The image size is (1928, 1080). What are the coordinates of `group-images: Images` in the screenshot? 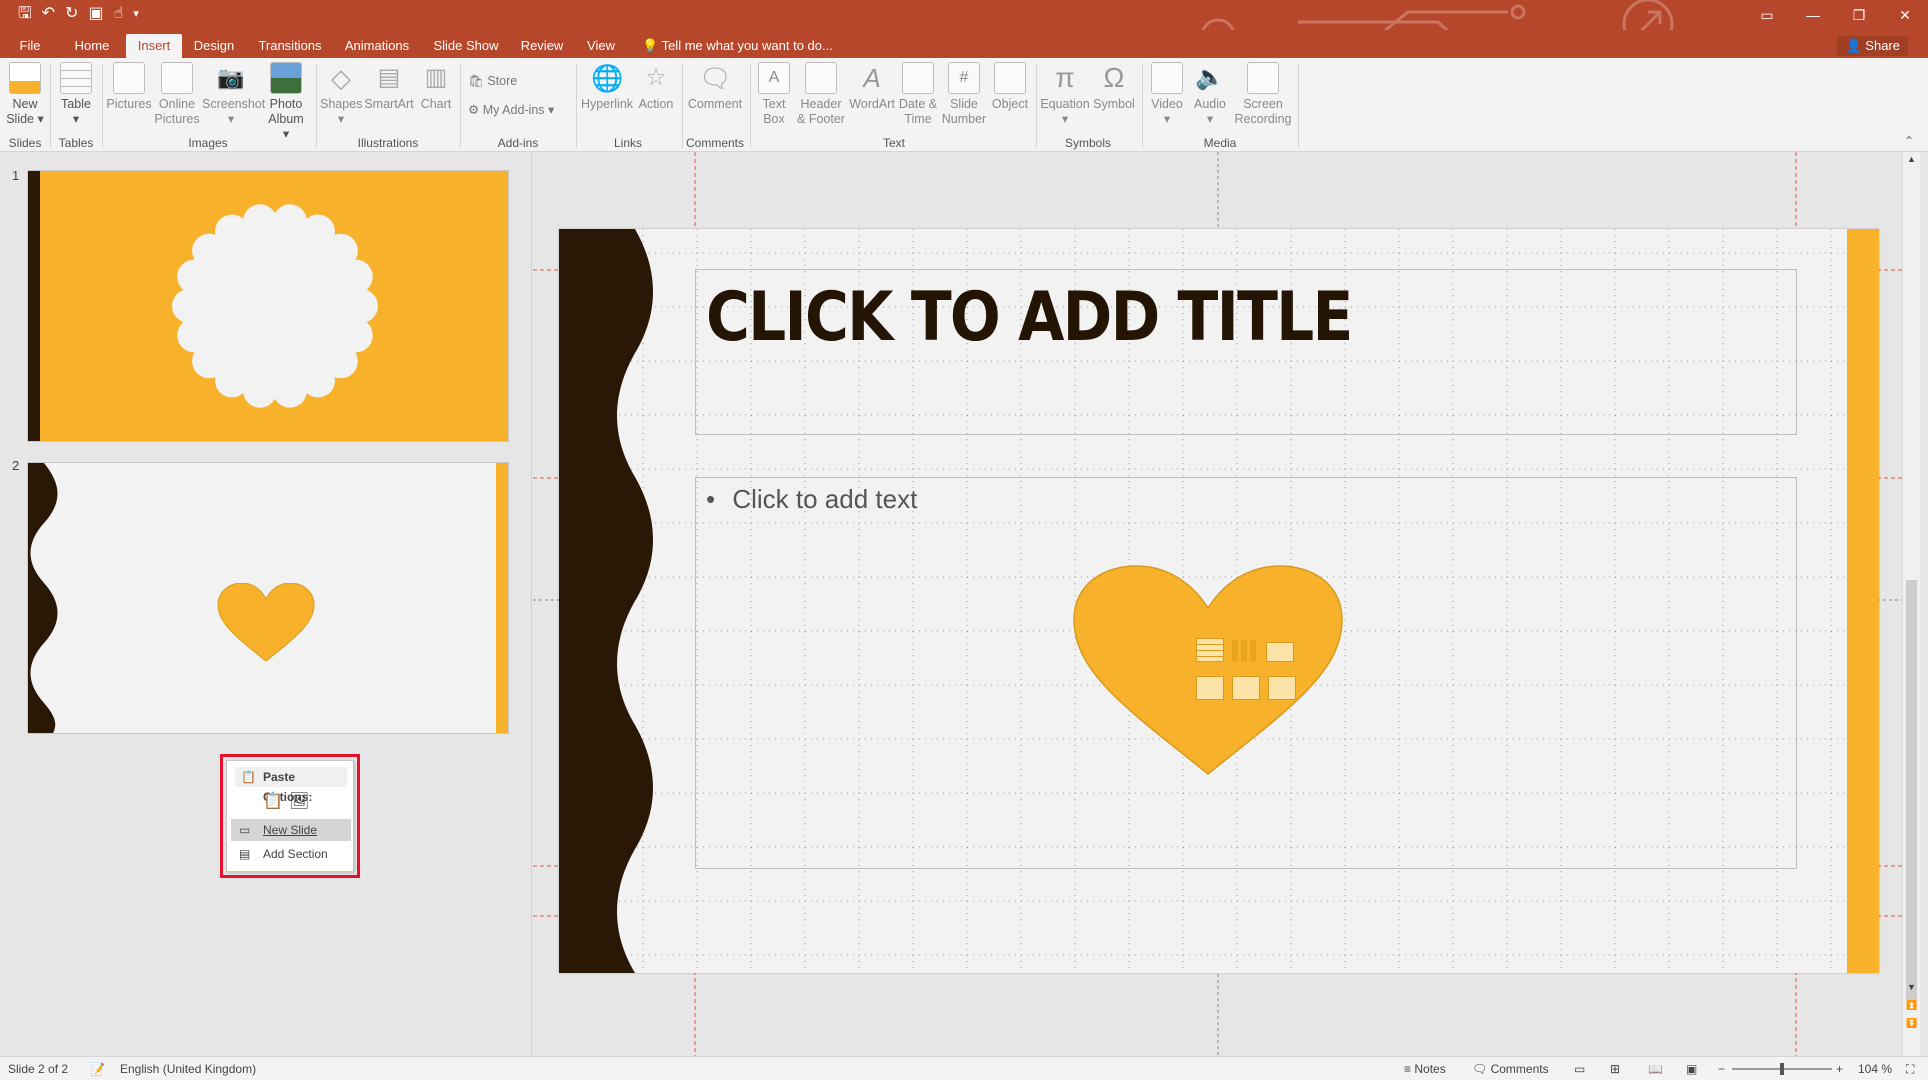 It's located at (208, 143).